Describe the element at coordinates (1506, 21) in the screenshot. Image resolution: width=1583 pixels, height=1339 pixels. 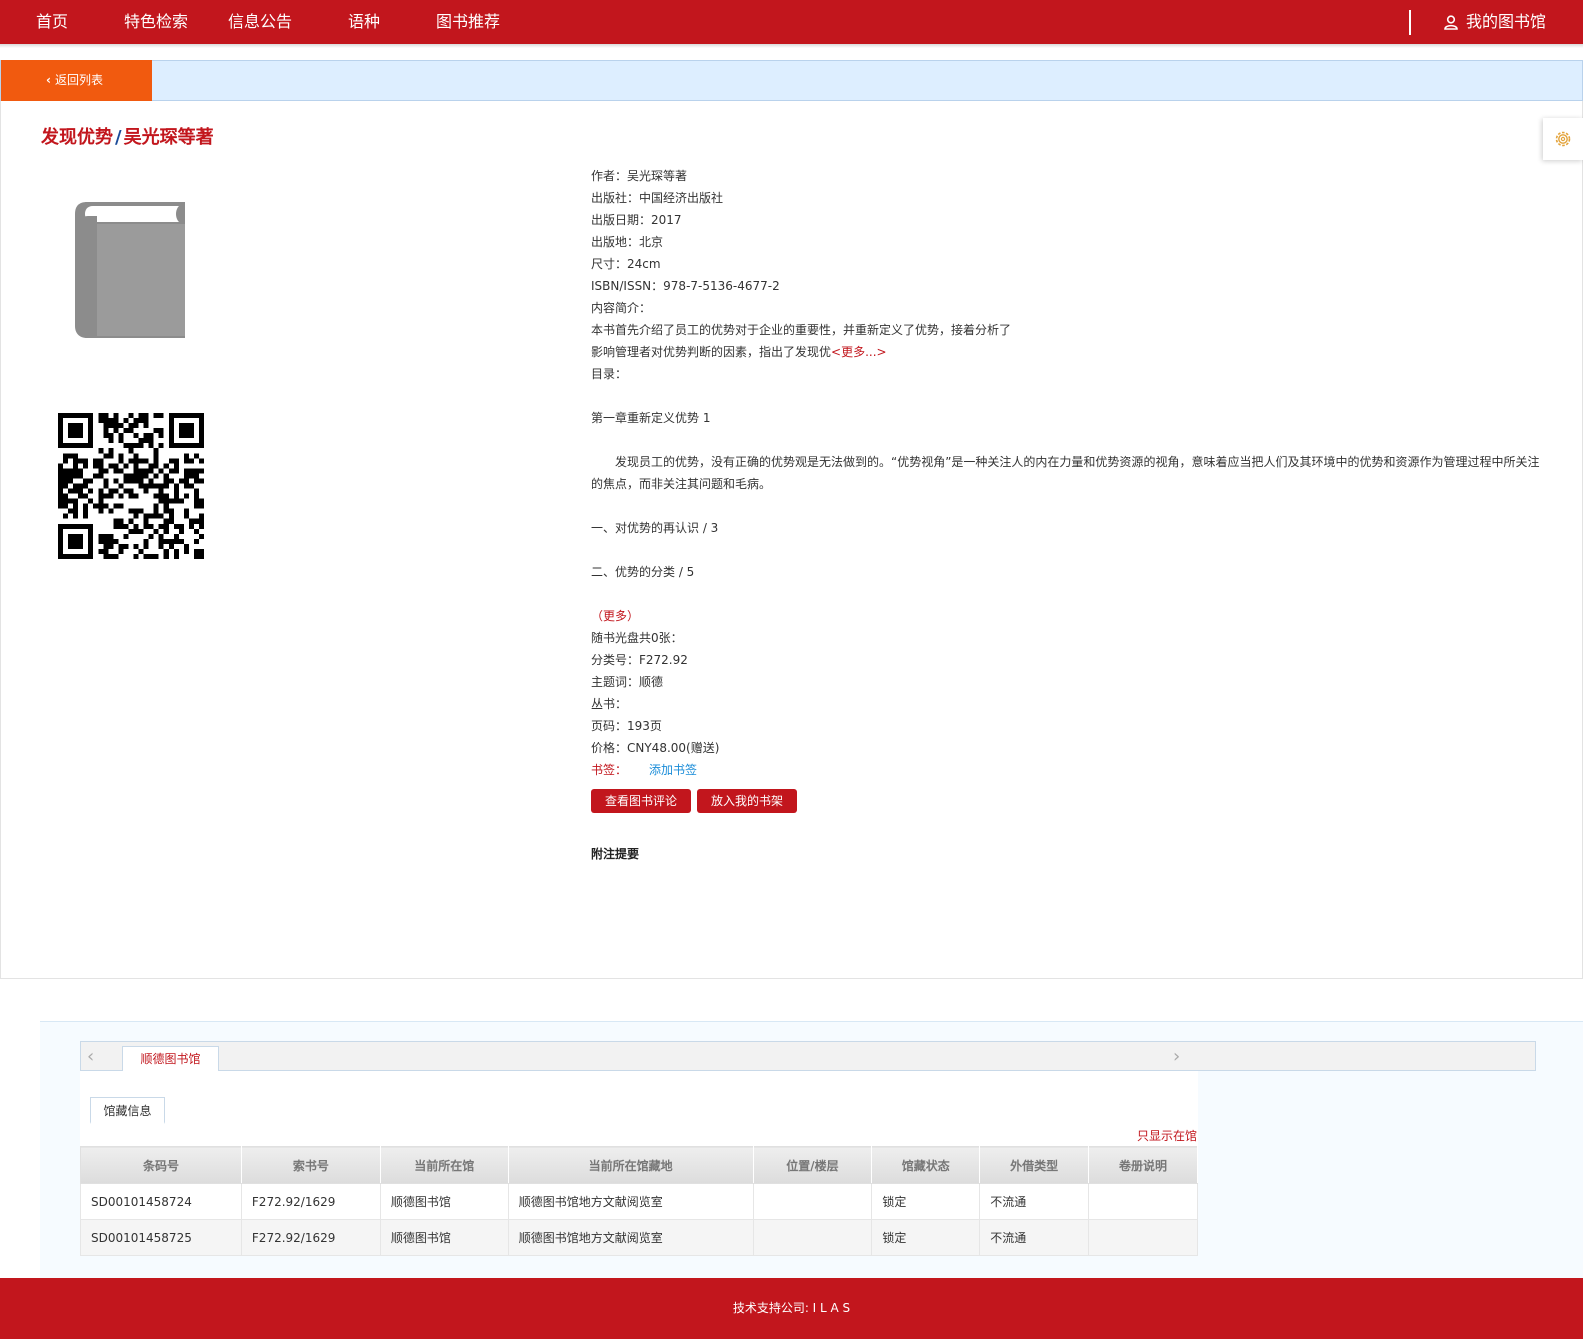
I see `my-library-label: 我的图书馆` at that location.